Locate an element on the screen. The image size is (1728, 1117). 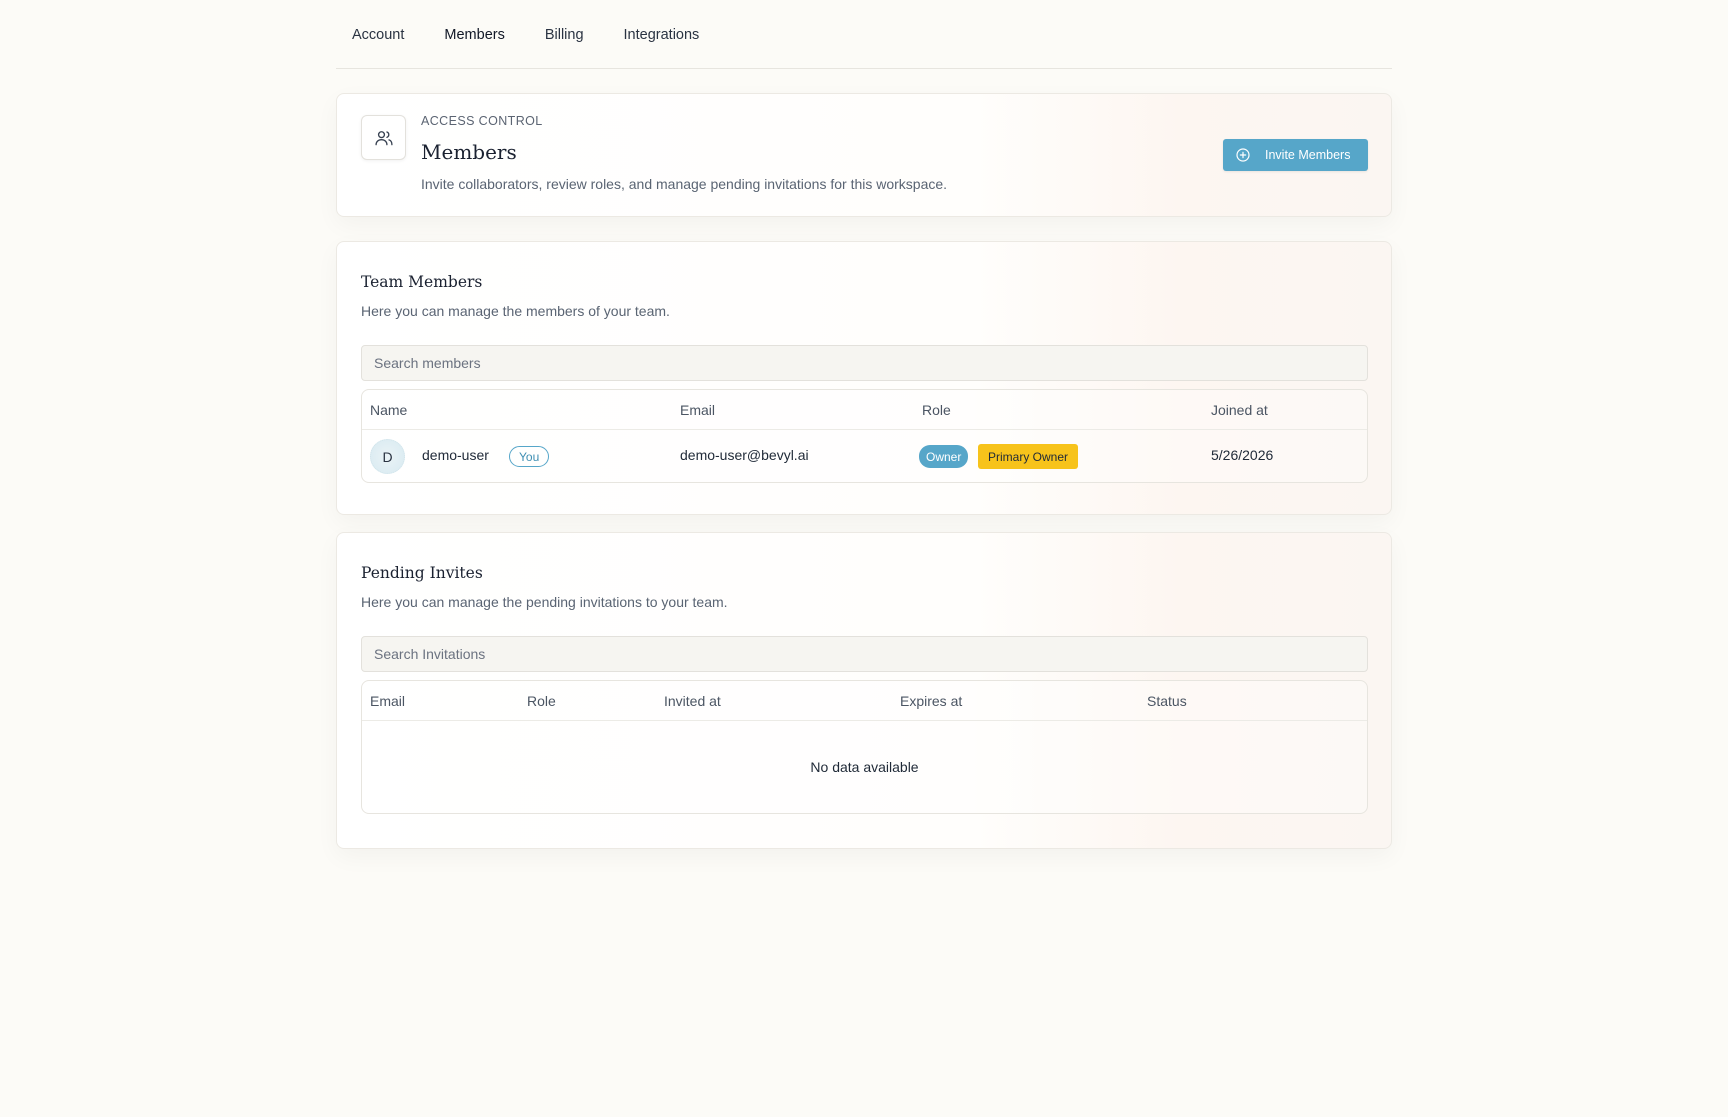
primary-owner-badge: Primary Owner is located at coordinates (1028, 456).